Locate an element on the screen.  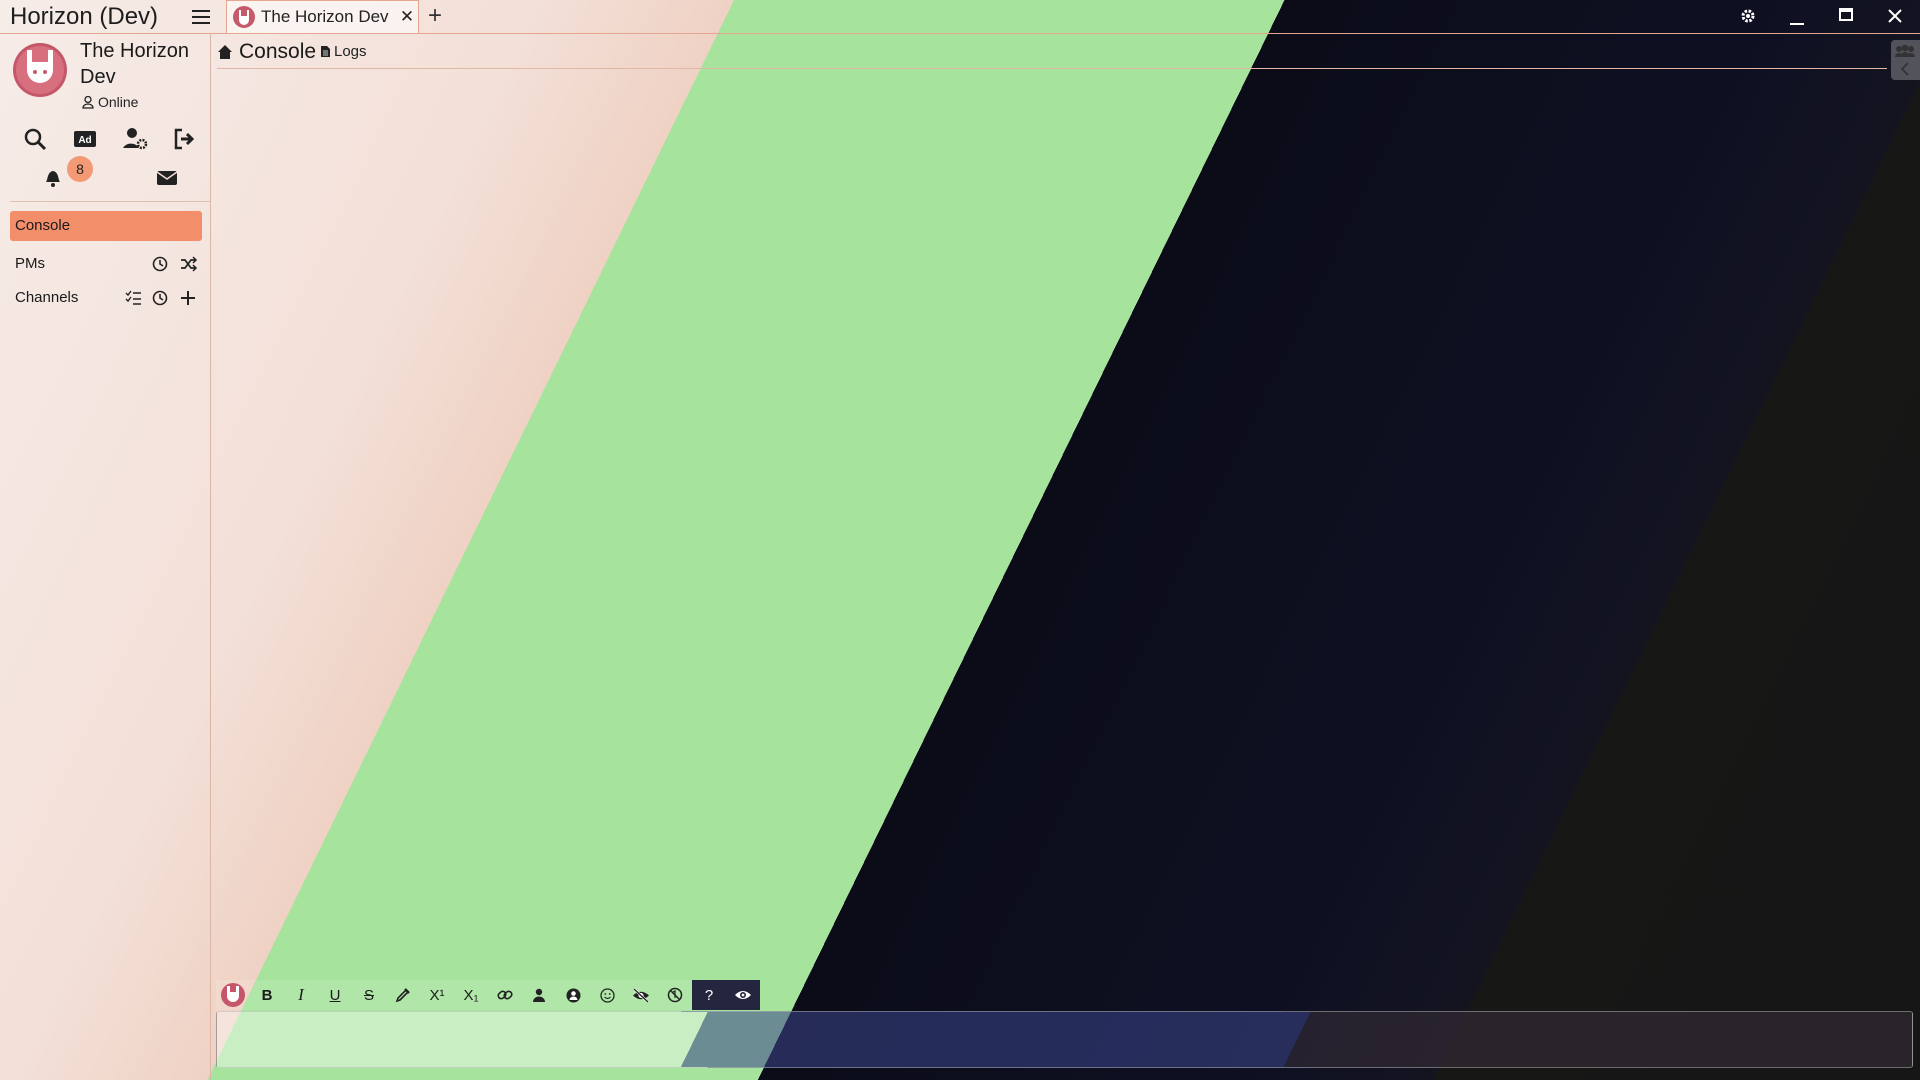
tab-the-horizon-dev: The Horizon Dev ✕ is located at coordinates (322, 16).